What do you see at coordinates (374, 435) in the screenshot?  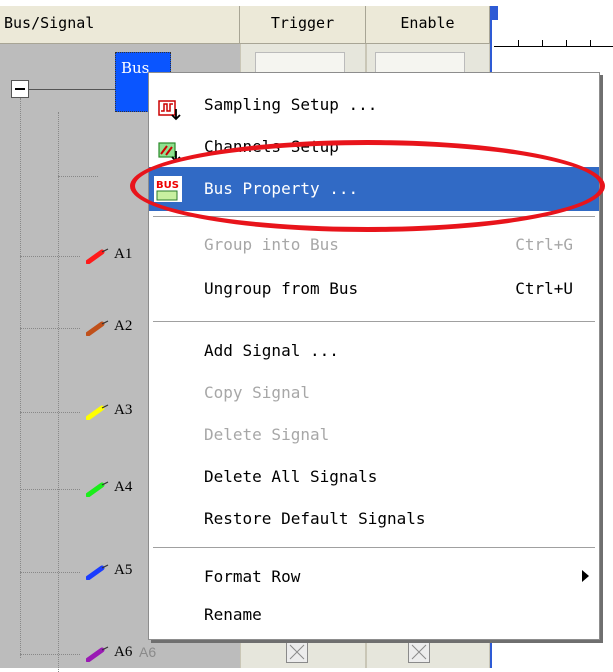 I see `menu-item-delete-signal: Delete Signal` at bounding box center [374, 435].